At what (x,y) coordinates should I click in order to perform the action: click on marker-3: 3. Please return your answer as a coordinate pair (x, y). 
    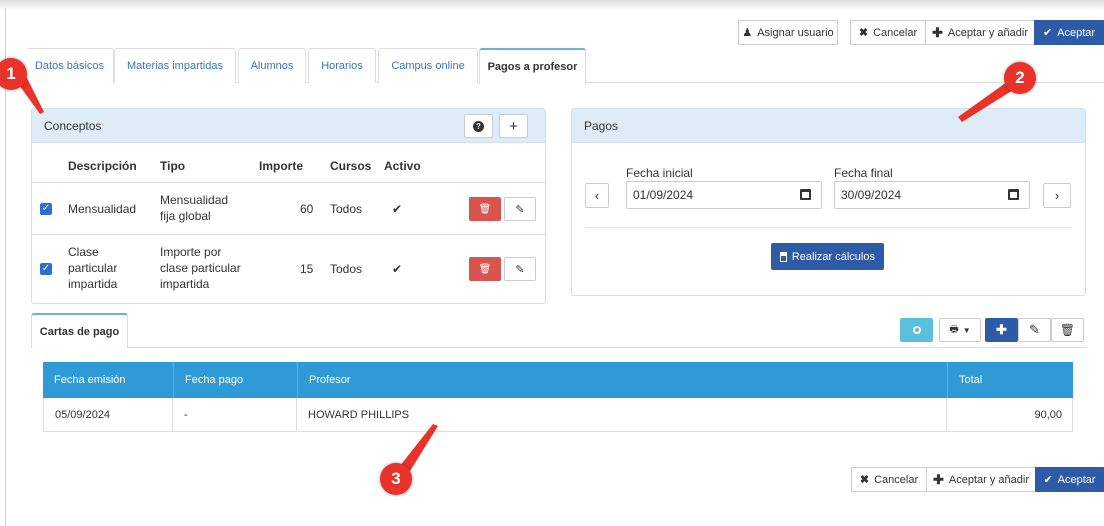
    Looking at the image, I should click on (396, 479).